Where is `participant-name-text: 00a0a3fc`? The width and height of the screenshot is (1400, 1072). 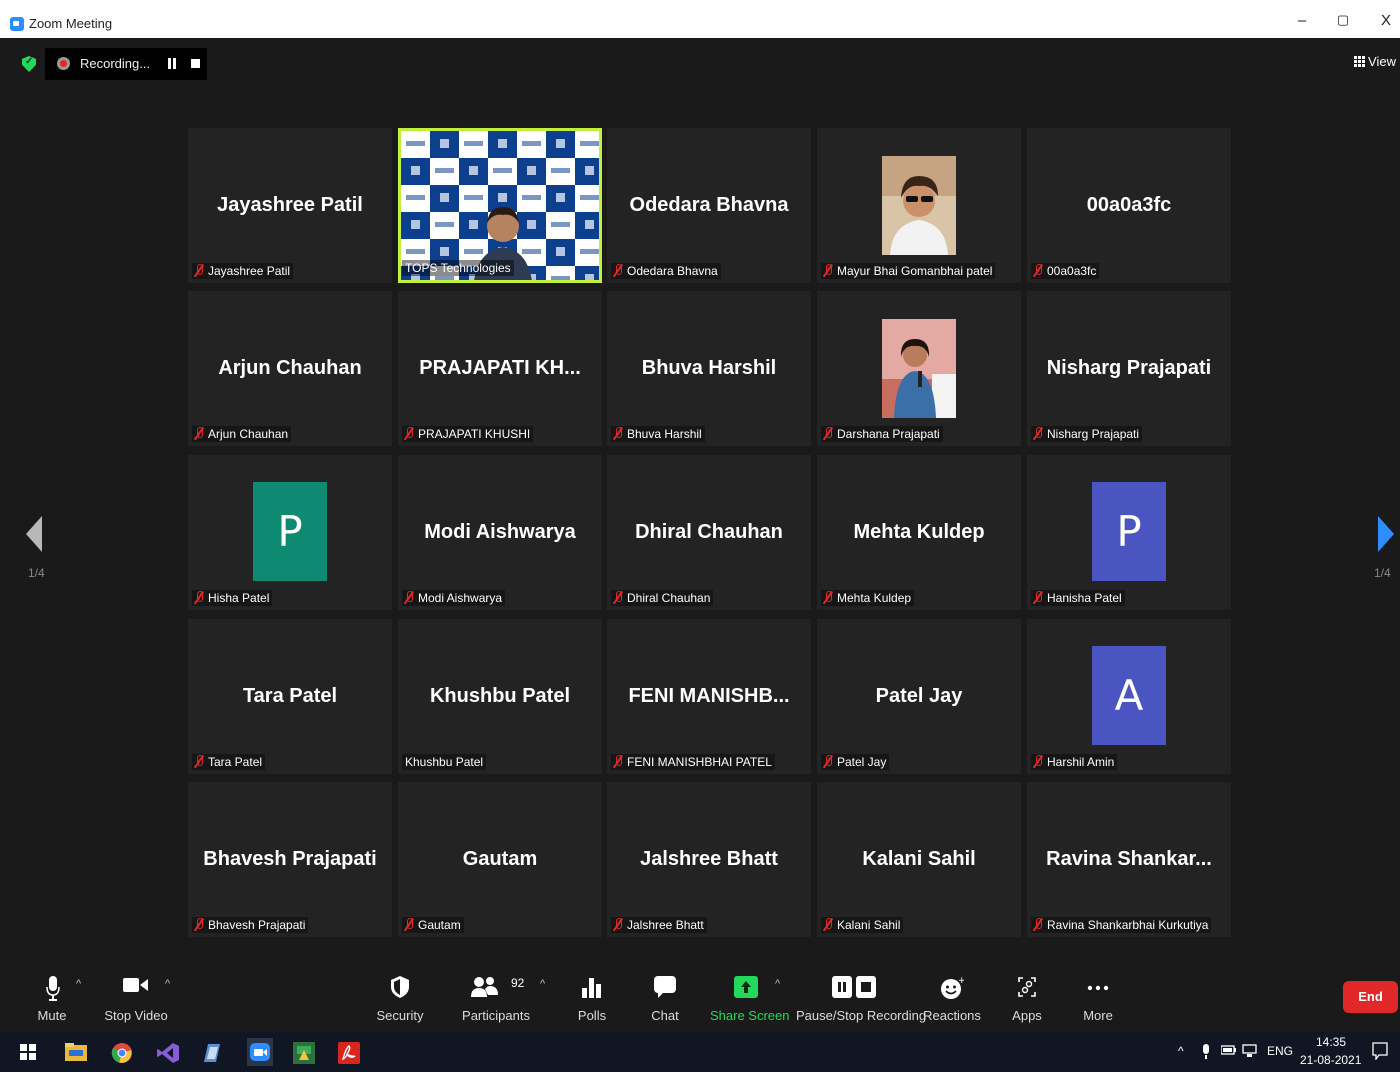
participant-name-text: 00a0a3fc is located at coordinates (1072, 271).